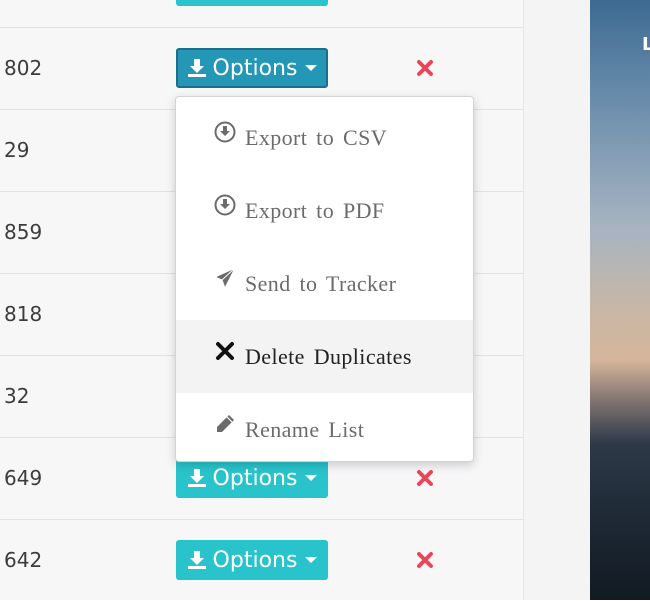 The image size is (650, 601). What do you see at coordinates (23, 232) in the screenshot?
I see `row-count: 859` at bounding box center [23, 232].